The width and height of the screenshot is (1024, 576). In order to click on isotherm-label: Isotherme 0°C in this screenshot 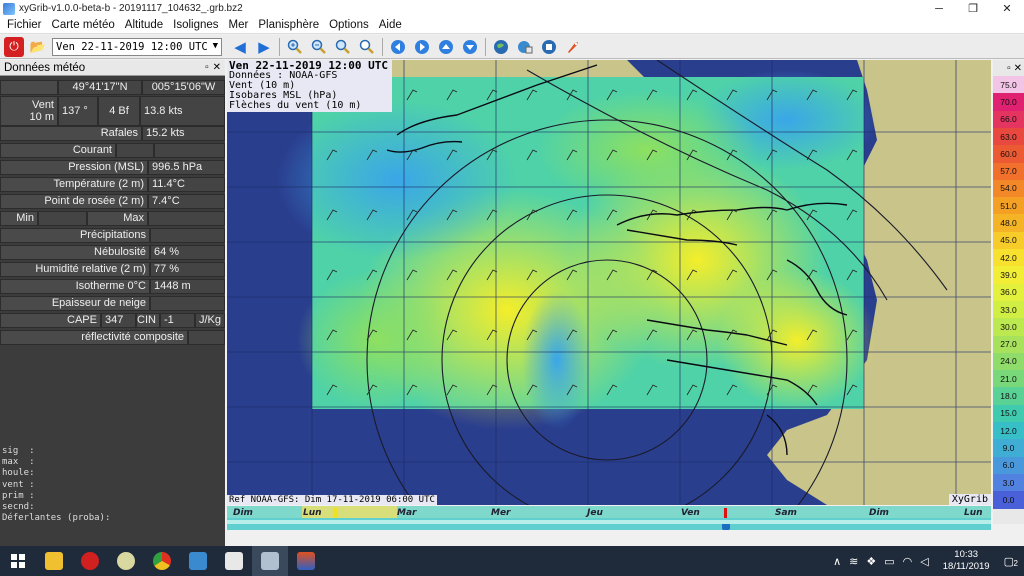, I will do `click(75, 286)`.